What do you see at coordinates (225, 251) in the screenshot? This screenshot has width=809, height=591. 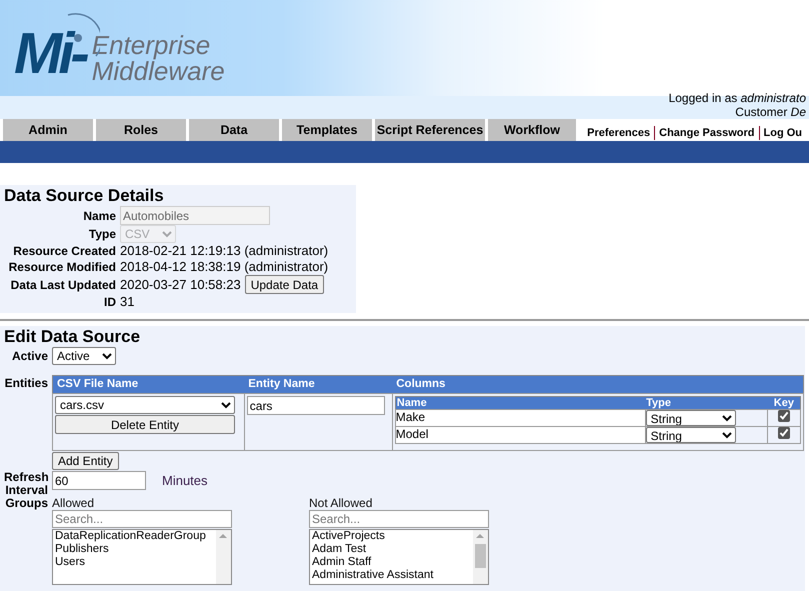 I see `field-value: 2018-02-21 12:19:13 (administrator)` at bounding box center [225, 251].